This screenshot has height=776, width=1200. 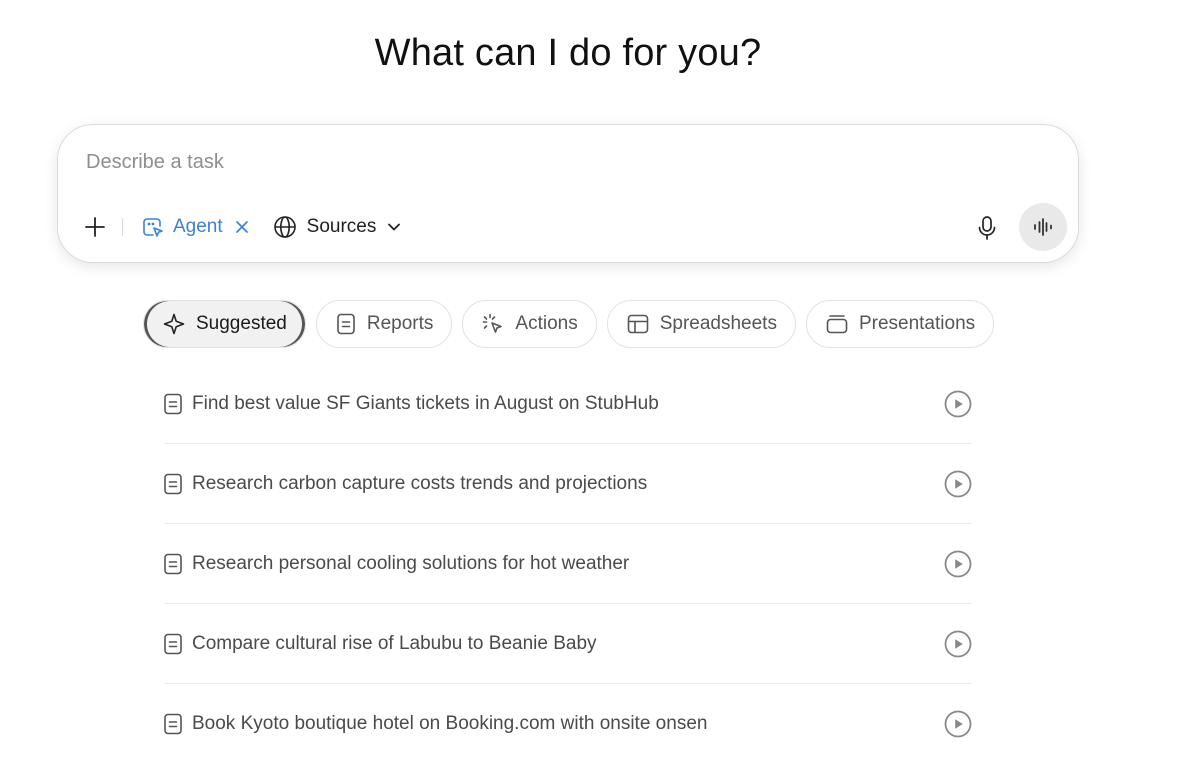 What do you see at coordinates (400, 323) in the screenshot?
I see `tab-label: Reports` at bounding box center [400, 323].